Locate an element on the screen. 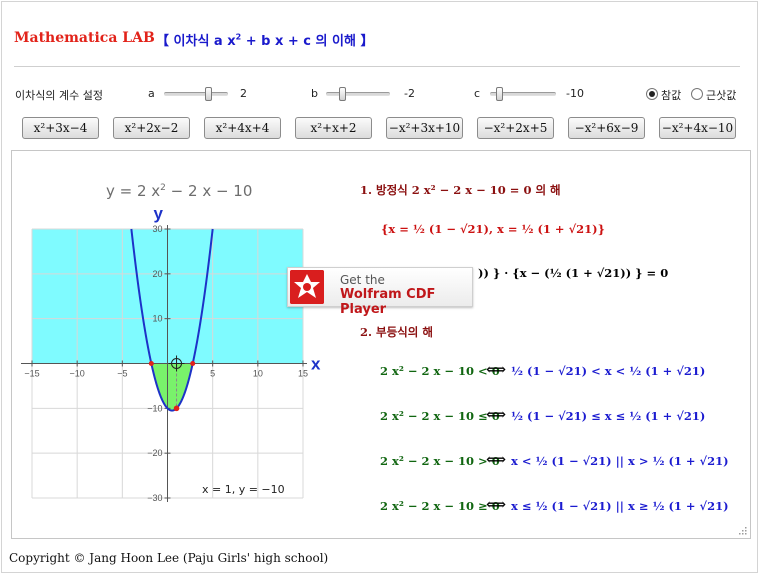 The width and height of the screenshot is (760, 575). c-slider is located at coordinates (523, 94).